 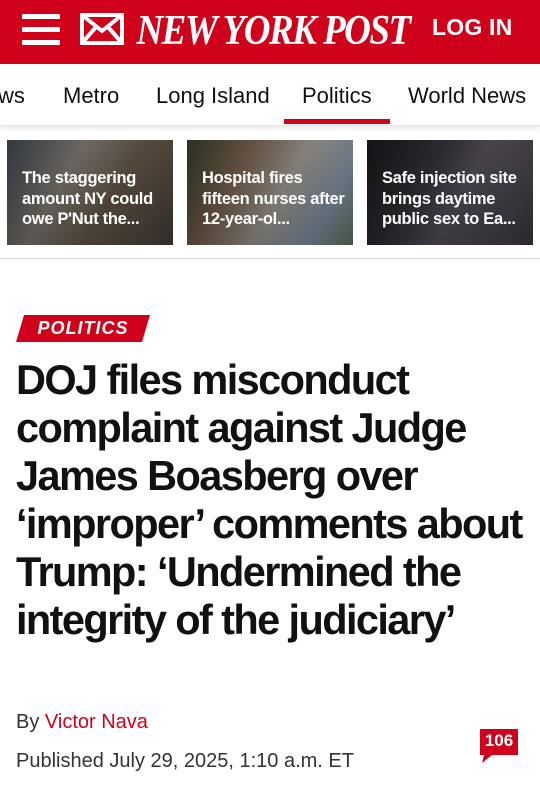 I want to click on section-badge: POLITICS, so click(x=83, y=328).